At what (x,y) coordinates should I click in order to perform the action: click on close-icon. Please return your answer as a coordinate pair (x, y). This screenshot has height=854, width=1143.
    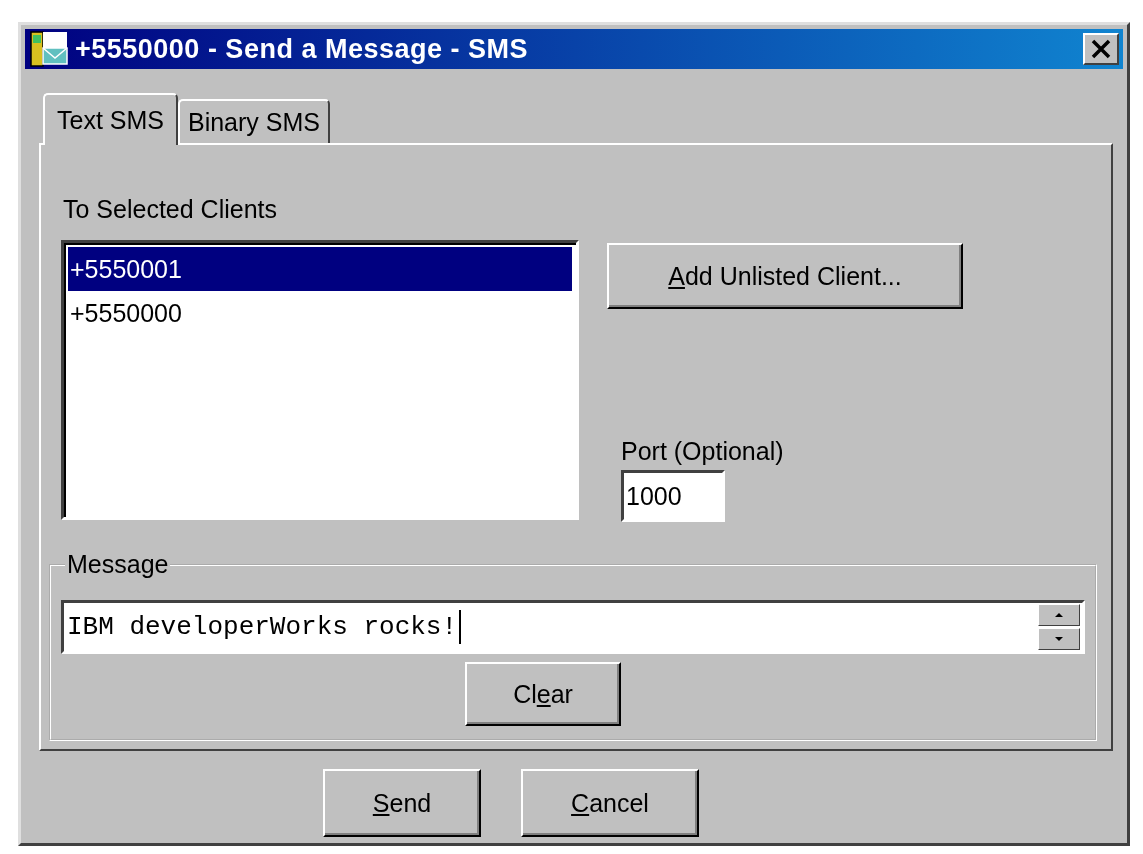
    Looking at the image, I should click on (1101, 49).